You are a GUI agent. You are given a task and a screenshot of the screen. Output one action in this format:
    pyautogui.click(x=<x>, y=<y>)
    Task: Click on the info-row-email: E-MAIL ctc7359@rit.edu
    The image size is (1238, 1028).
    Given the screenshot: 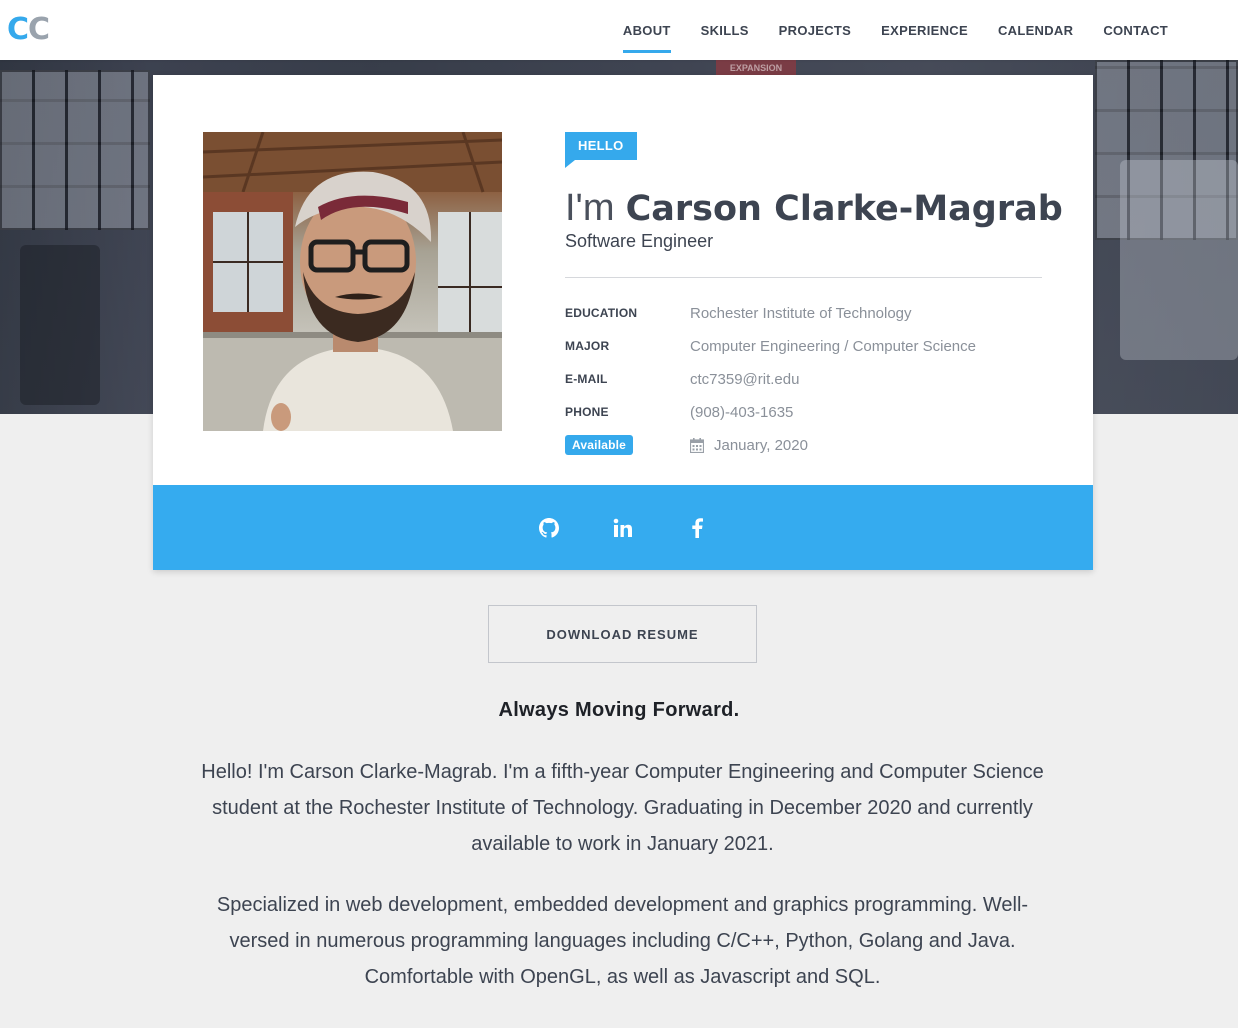 What is the action you would take?
    pyautogui.click(x=803, y=379)
    